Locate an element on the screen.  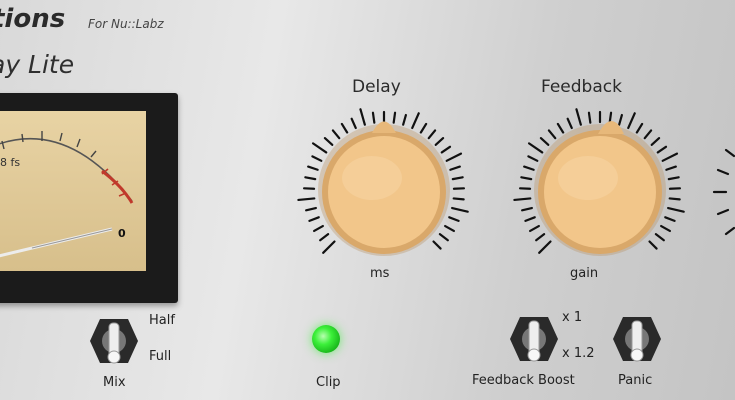
mix-label: Mix is located at coordinates (114, 382).